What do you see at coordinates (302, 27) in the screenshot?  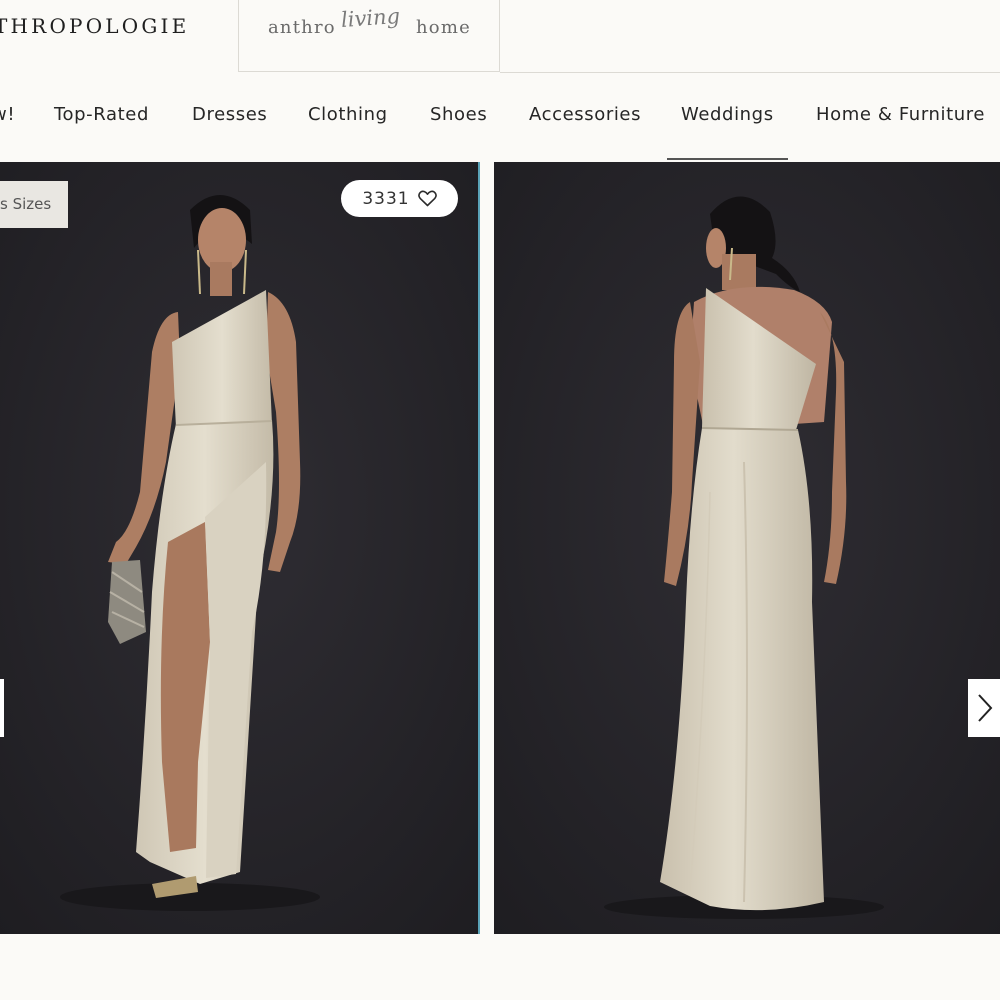 I see `living-tab-word-anthro: anthro` at bounding box center [302, 27].